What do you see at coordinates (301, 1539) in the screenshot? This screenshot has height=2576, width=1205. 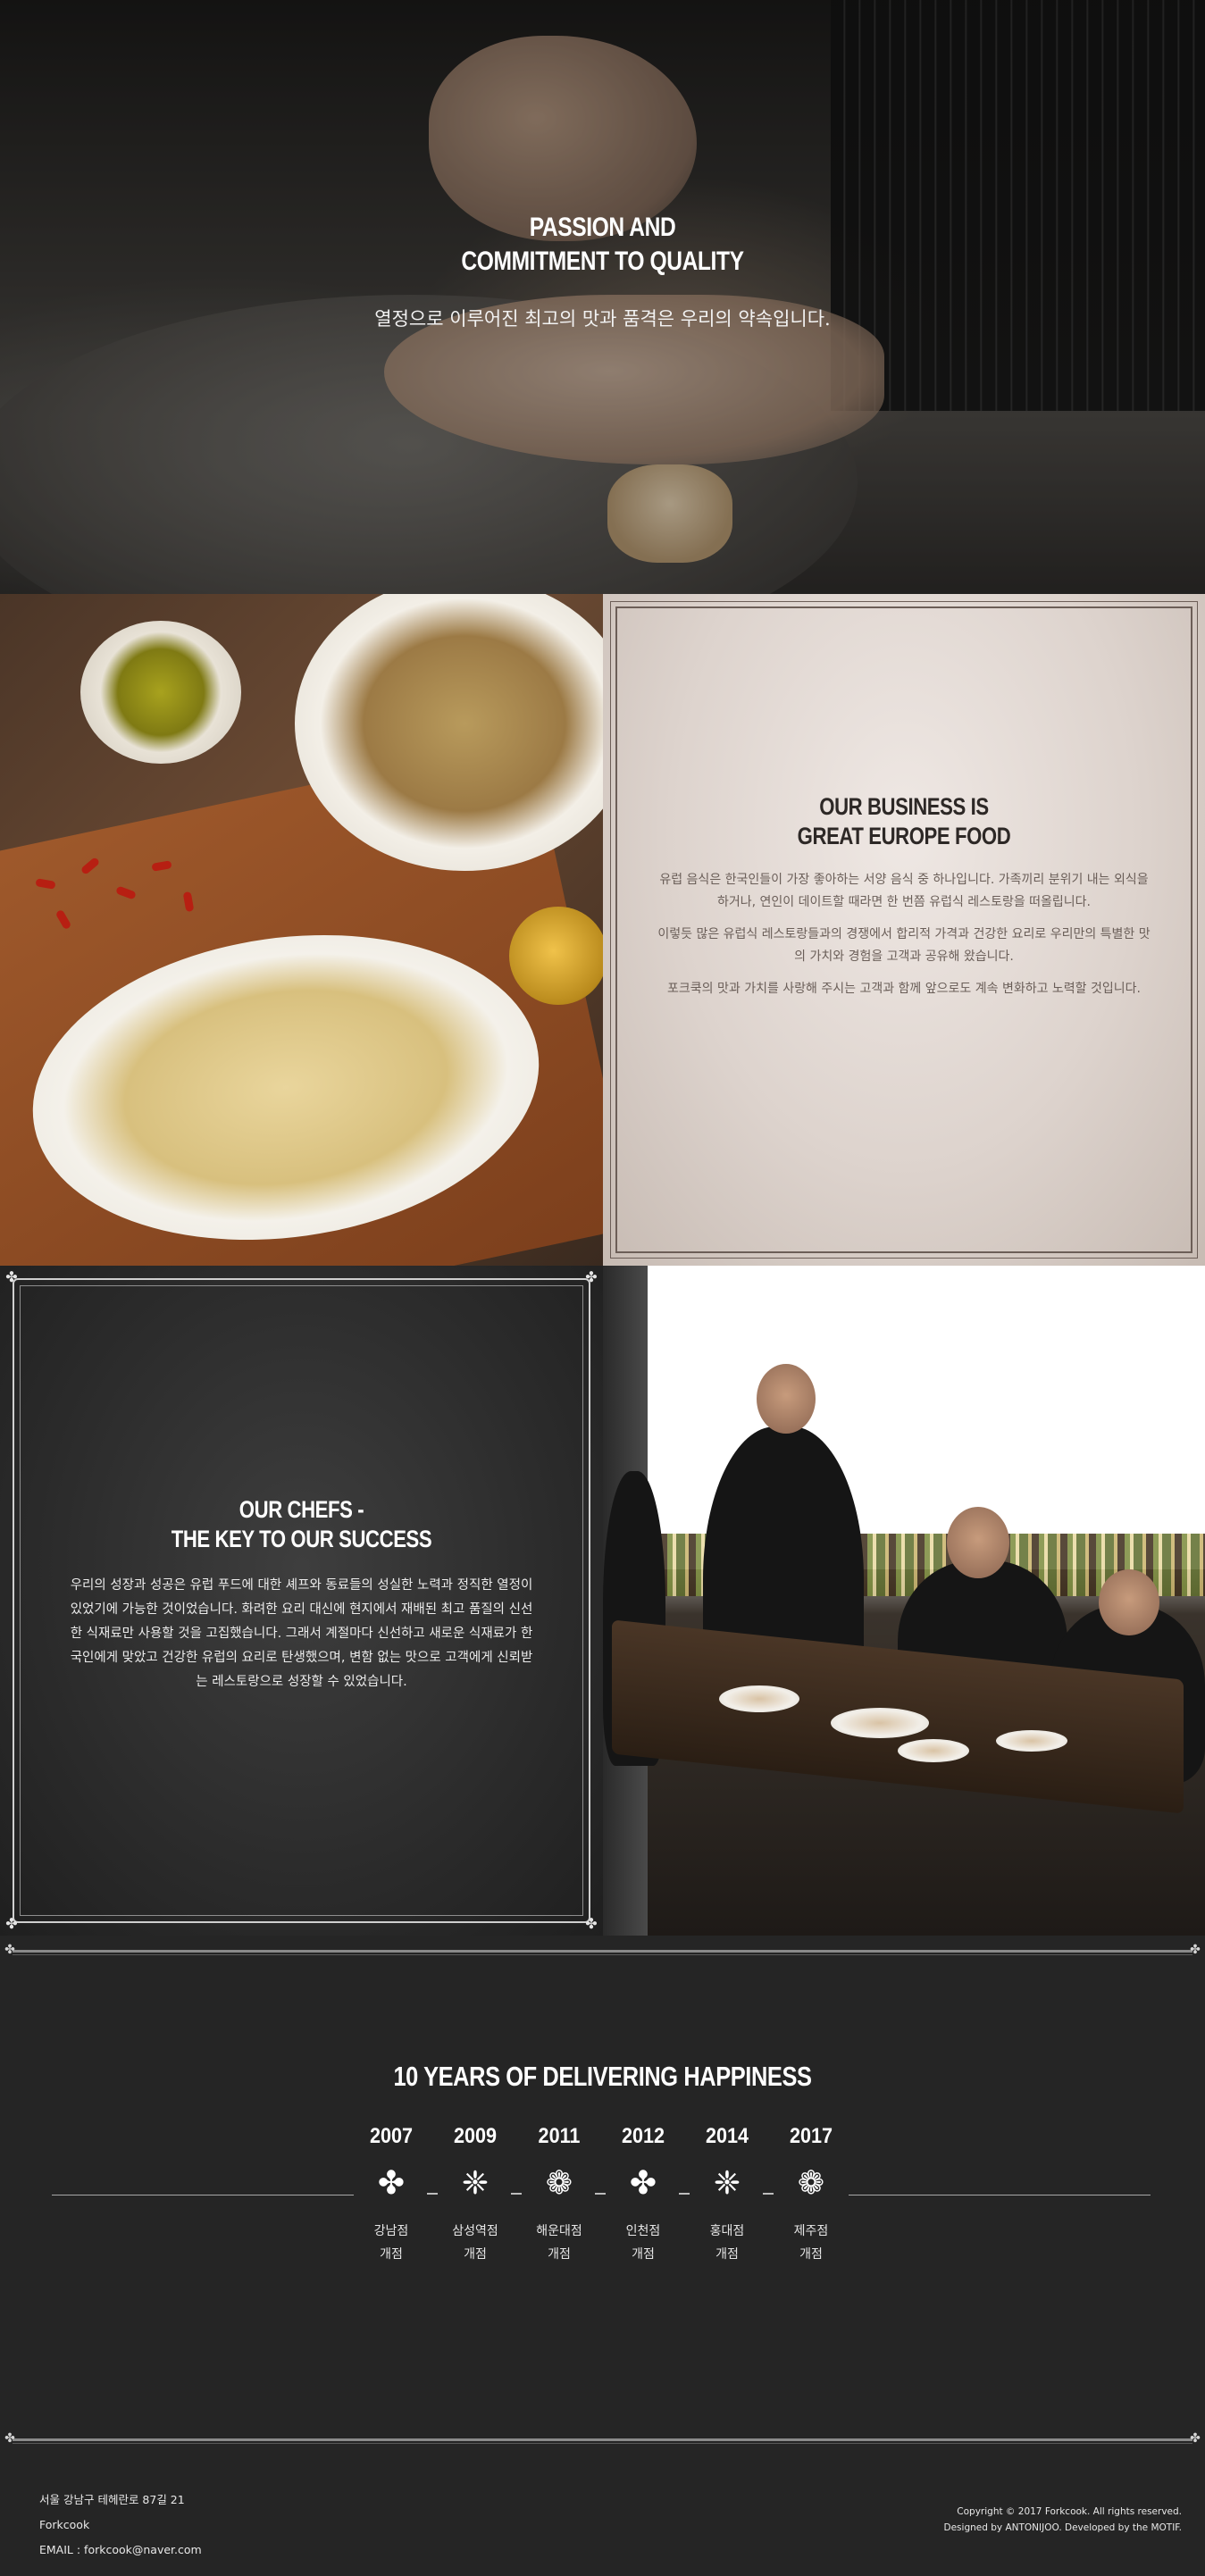 I see `chefs-title-line: THE KEY TO OUR SUCCESS` at bounding box center [301, 1539].